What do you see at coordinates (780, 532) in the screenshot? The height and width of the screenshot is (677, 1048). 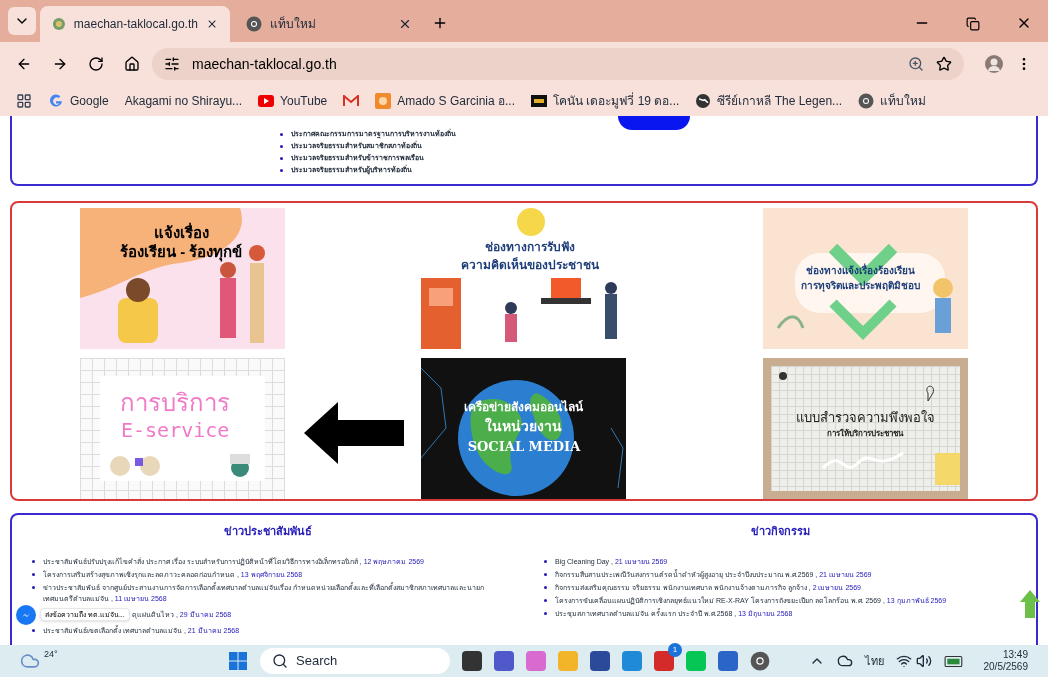 I see `section-title: ข่าวกิจกรรม` at bounding box center [780, 532].